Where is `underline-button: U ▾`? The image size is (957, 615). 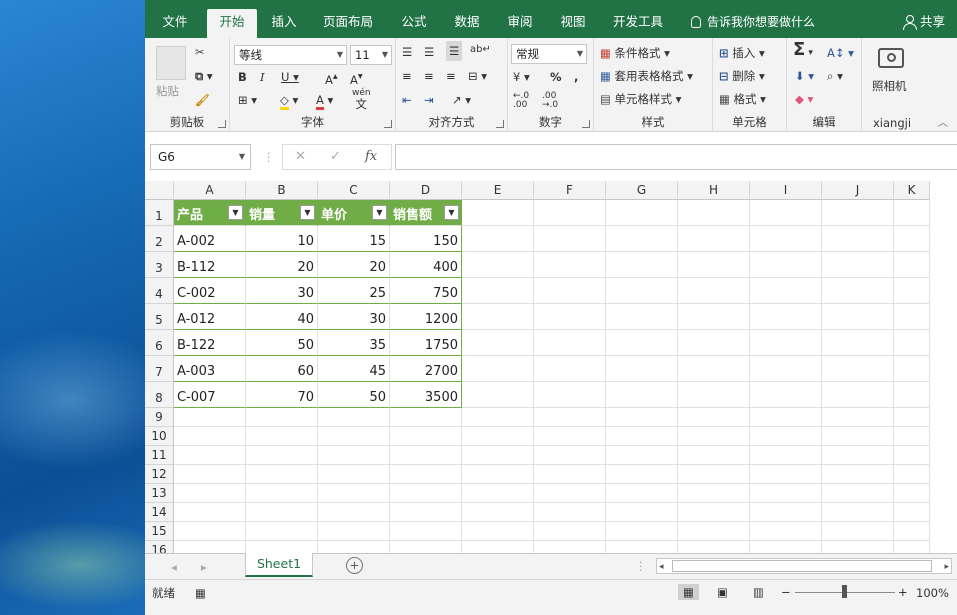
underline-button: U ▾ is located at coordinates (290, 77).